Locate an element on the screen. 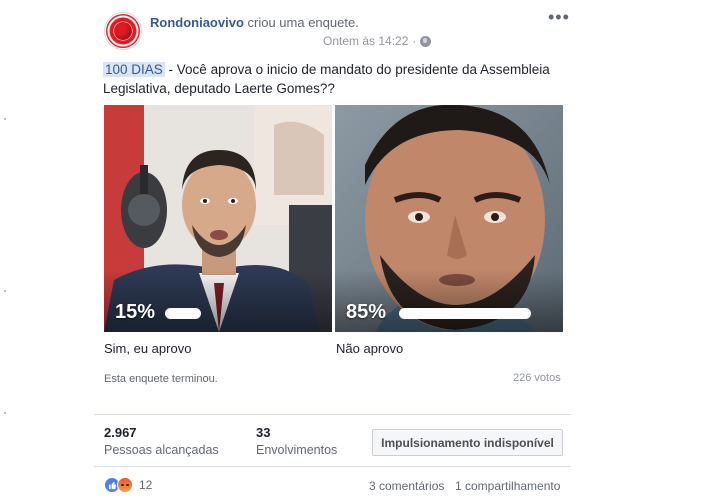 The height and width of the screenshot is (499, 714). photo-man-microphone is located at coordinates (218, 218).